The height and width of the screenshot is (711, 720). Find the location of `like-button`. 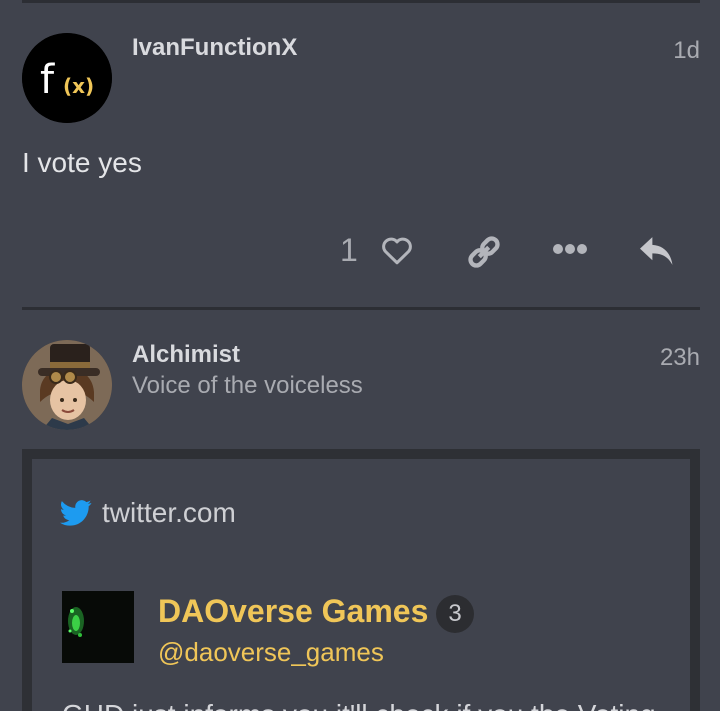

like-button is located at coordinates (397, 252).